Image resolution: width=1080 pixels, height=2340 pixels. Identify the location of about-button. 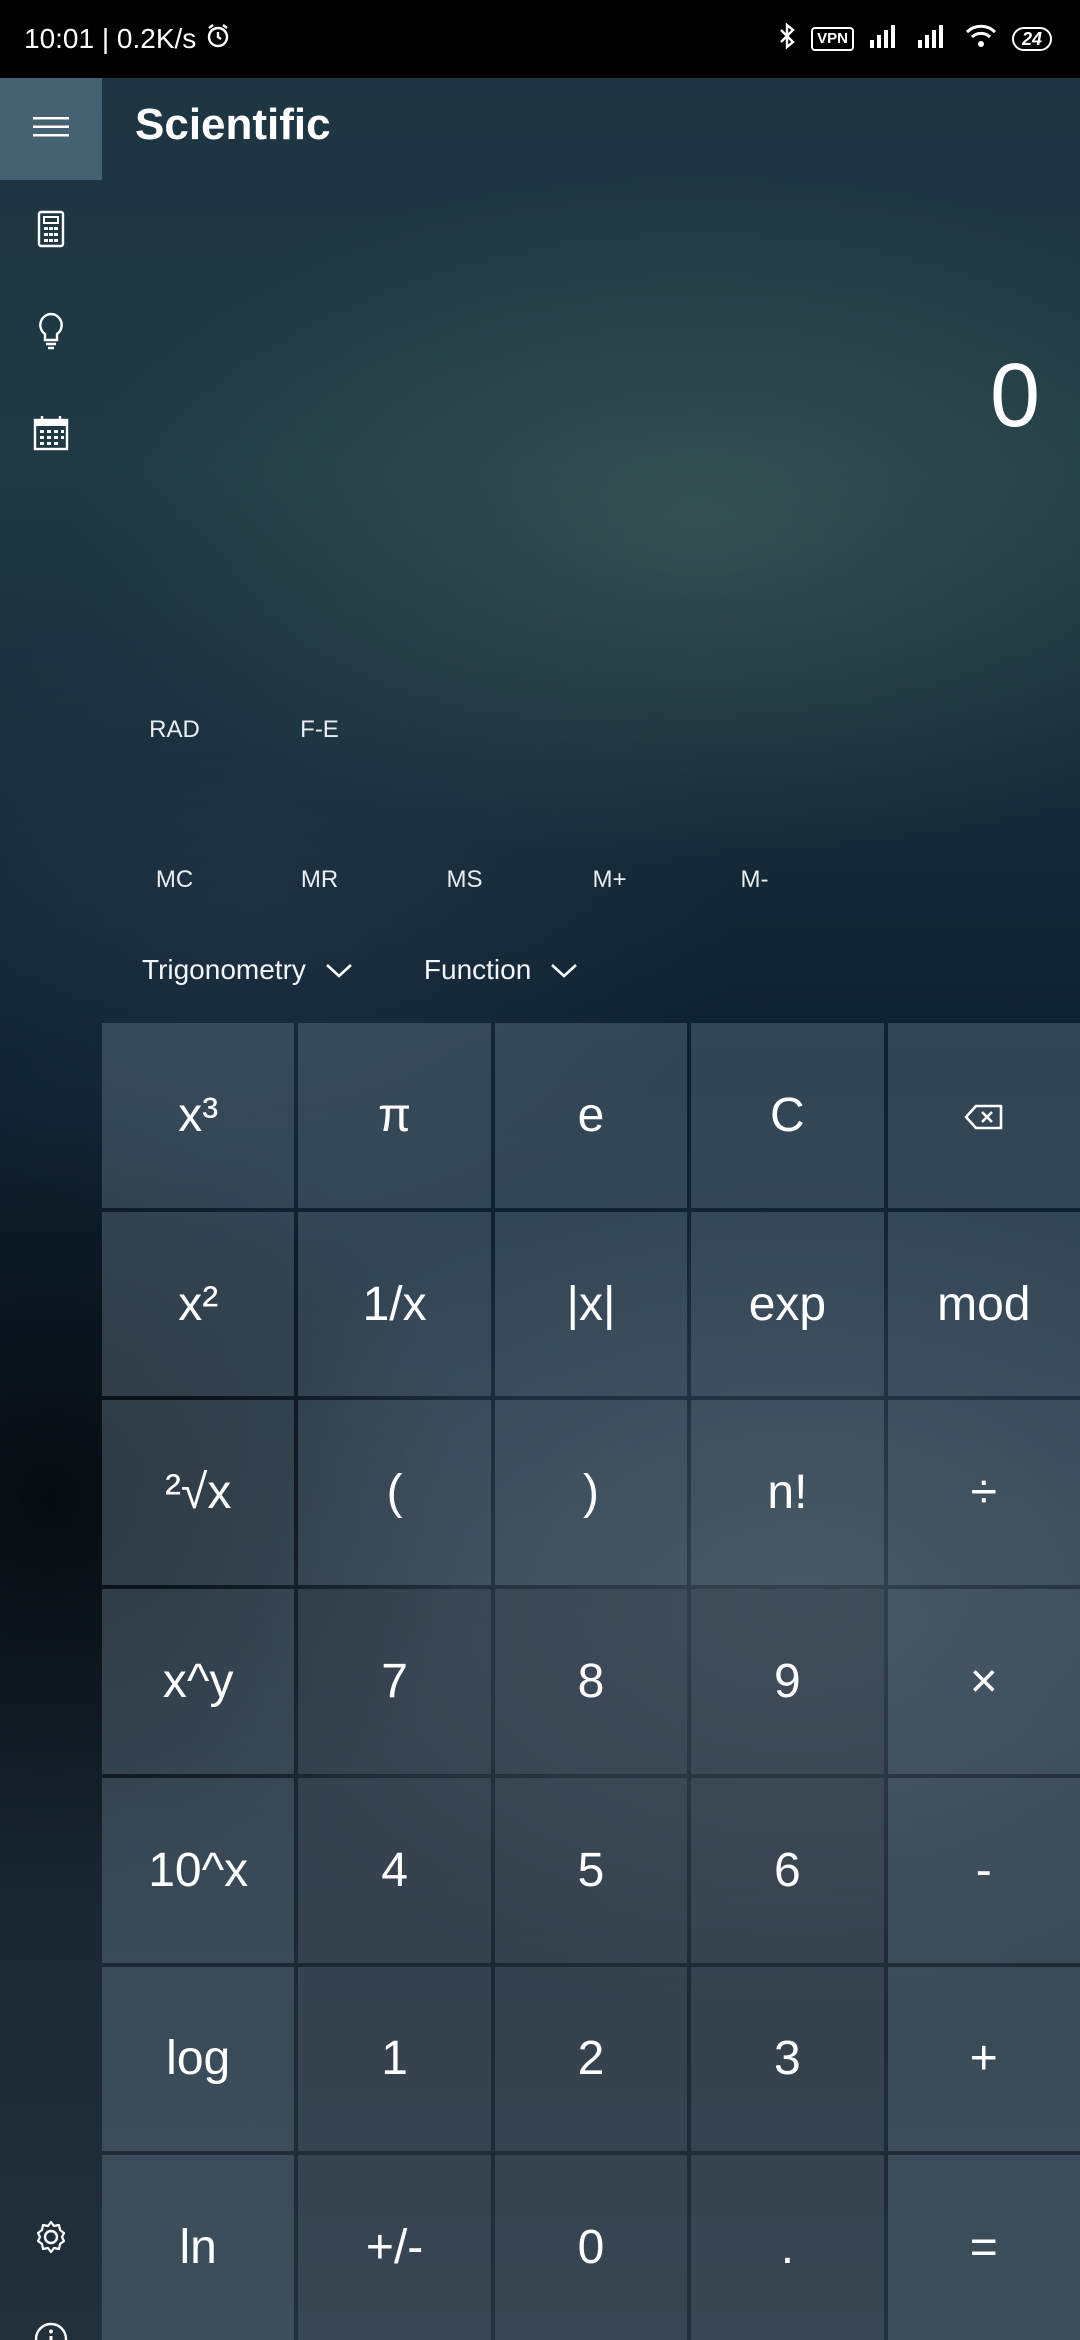
(51, 2315).